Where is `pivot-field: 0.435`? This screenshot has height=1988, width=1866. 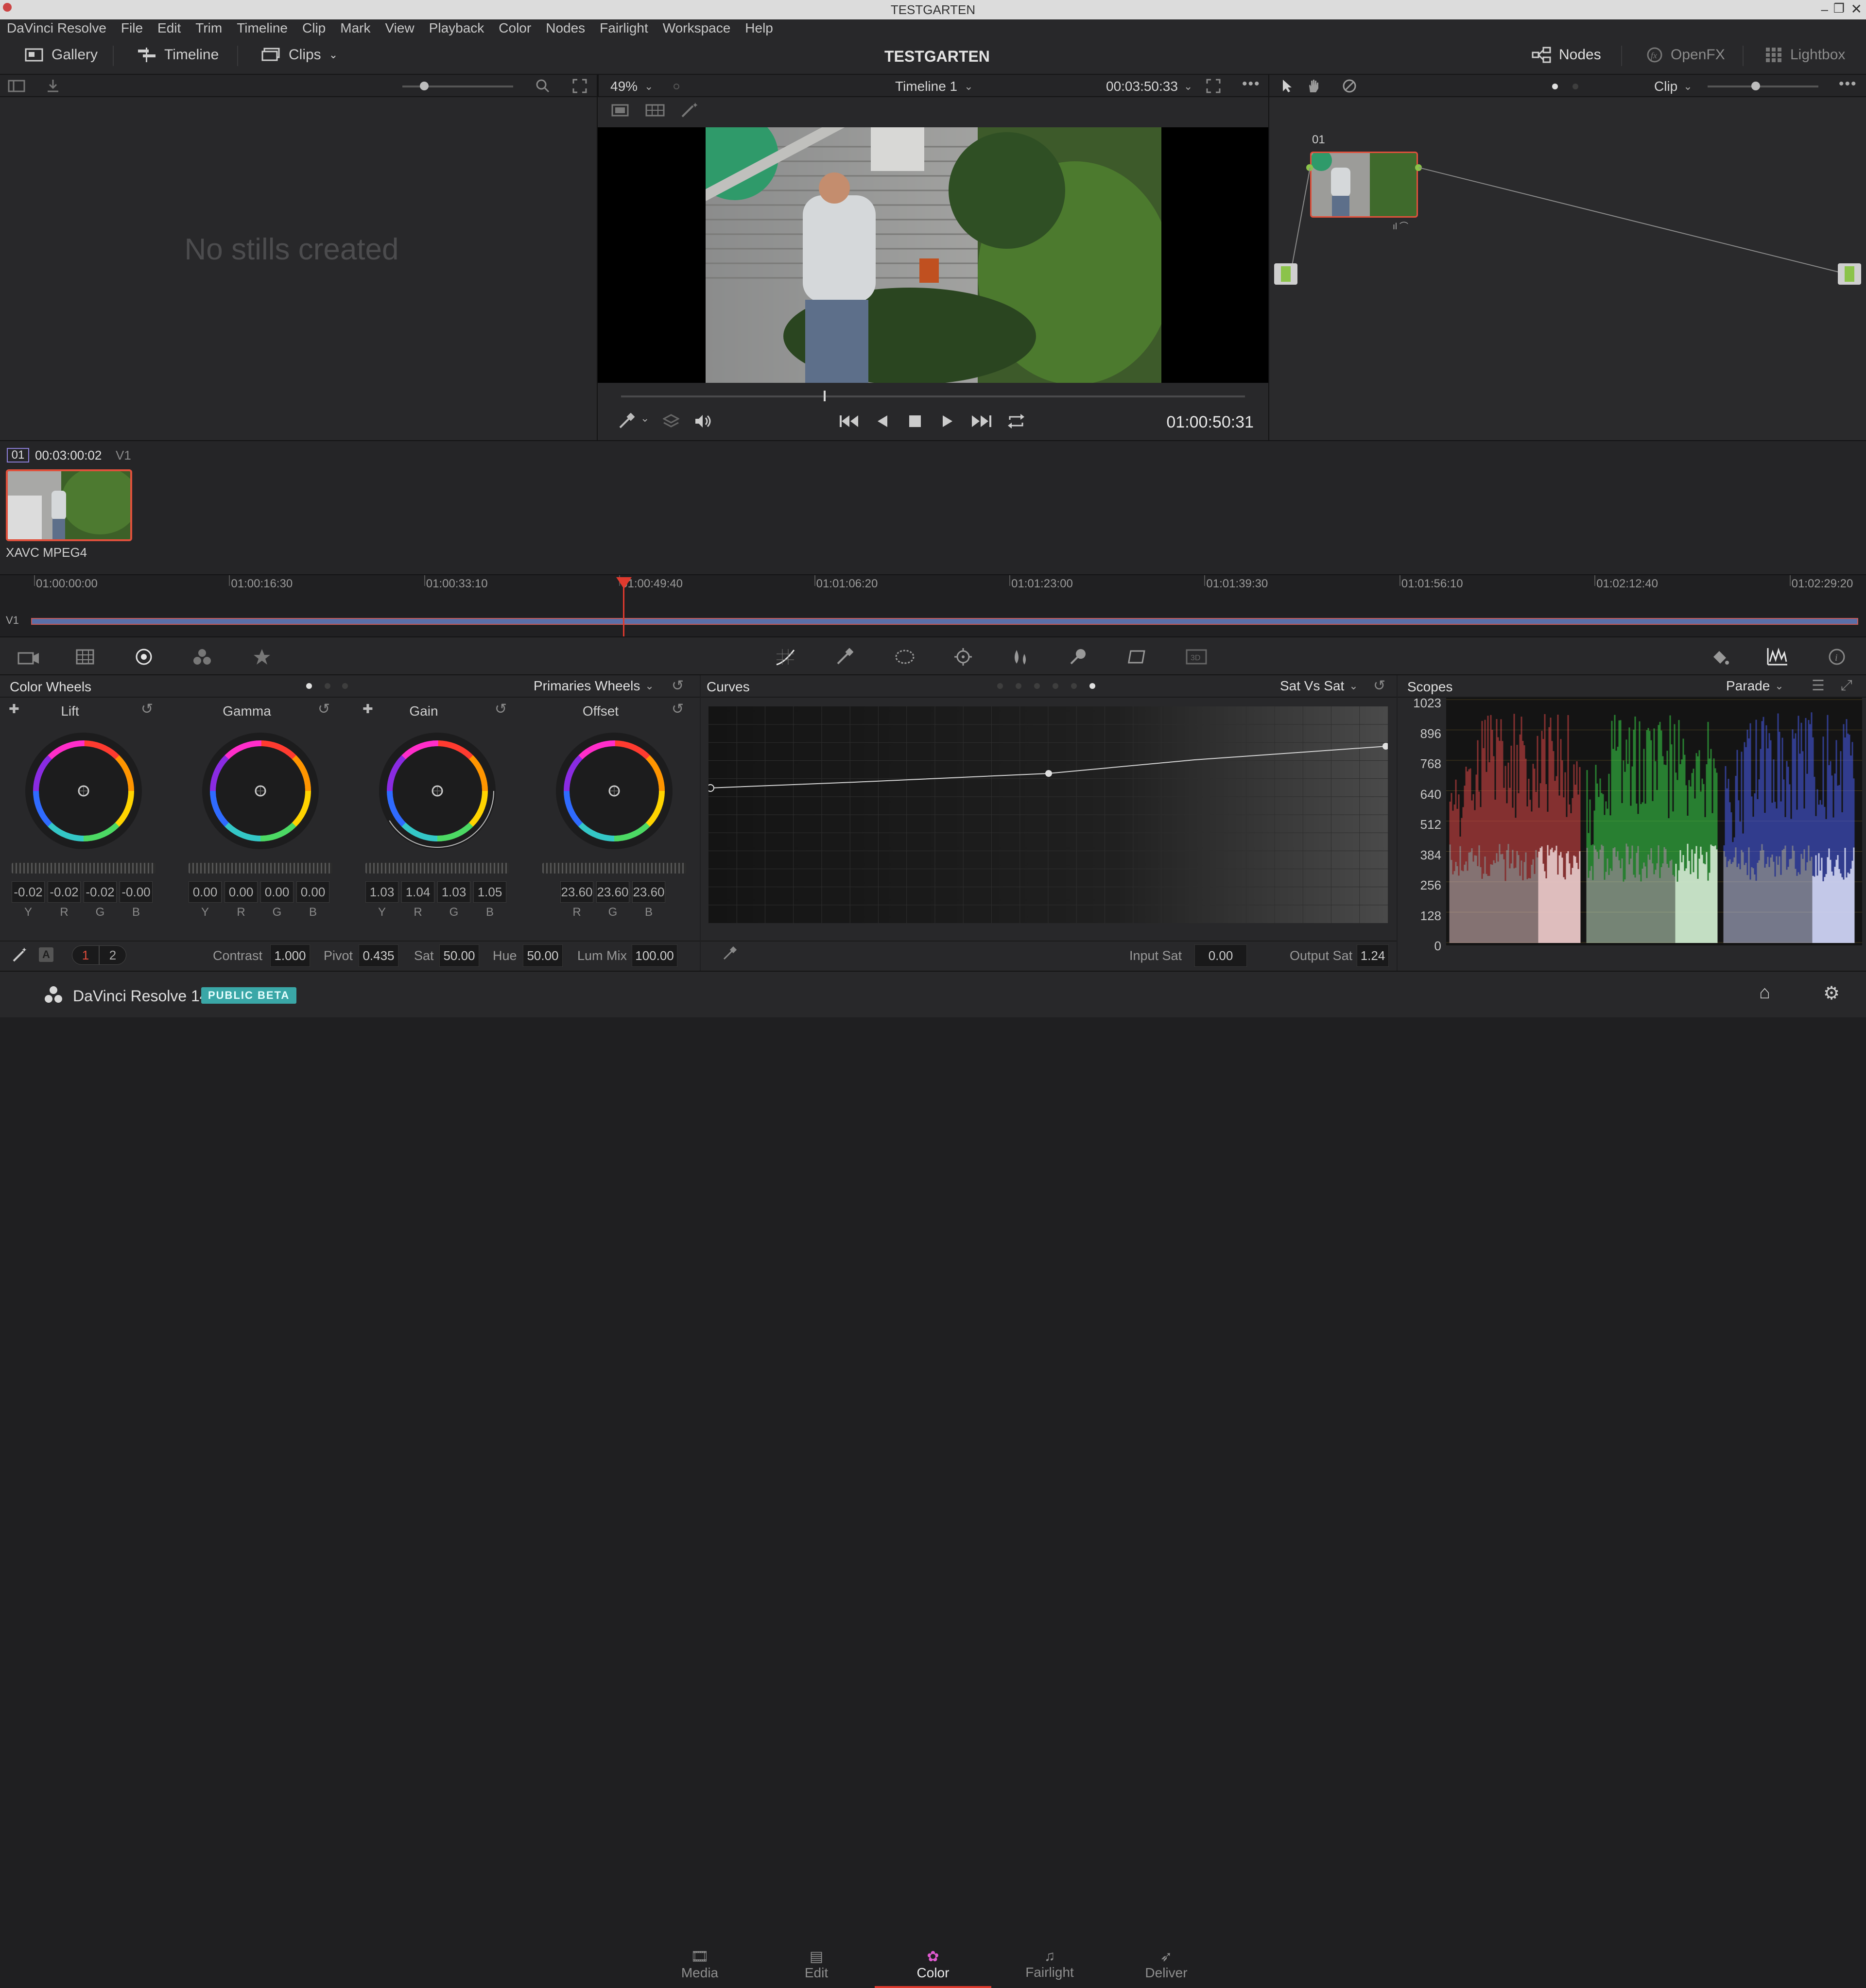
pivot-field: 0.435 is located at coordinates (378, 956).